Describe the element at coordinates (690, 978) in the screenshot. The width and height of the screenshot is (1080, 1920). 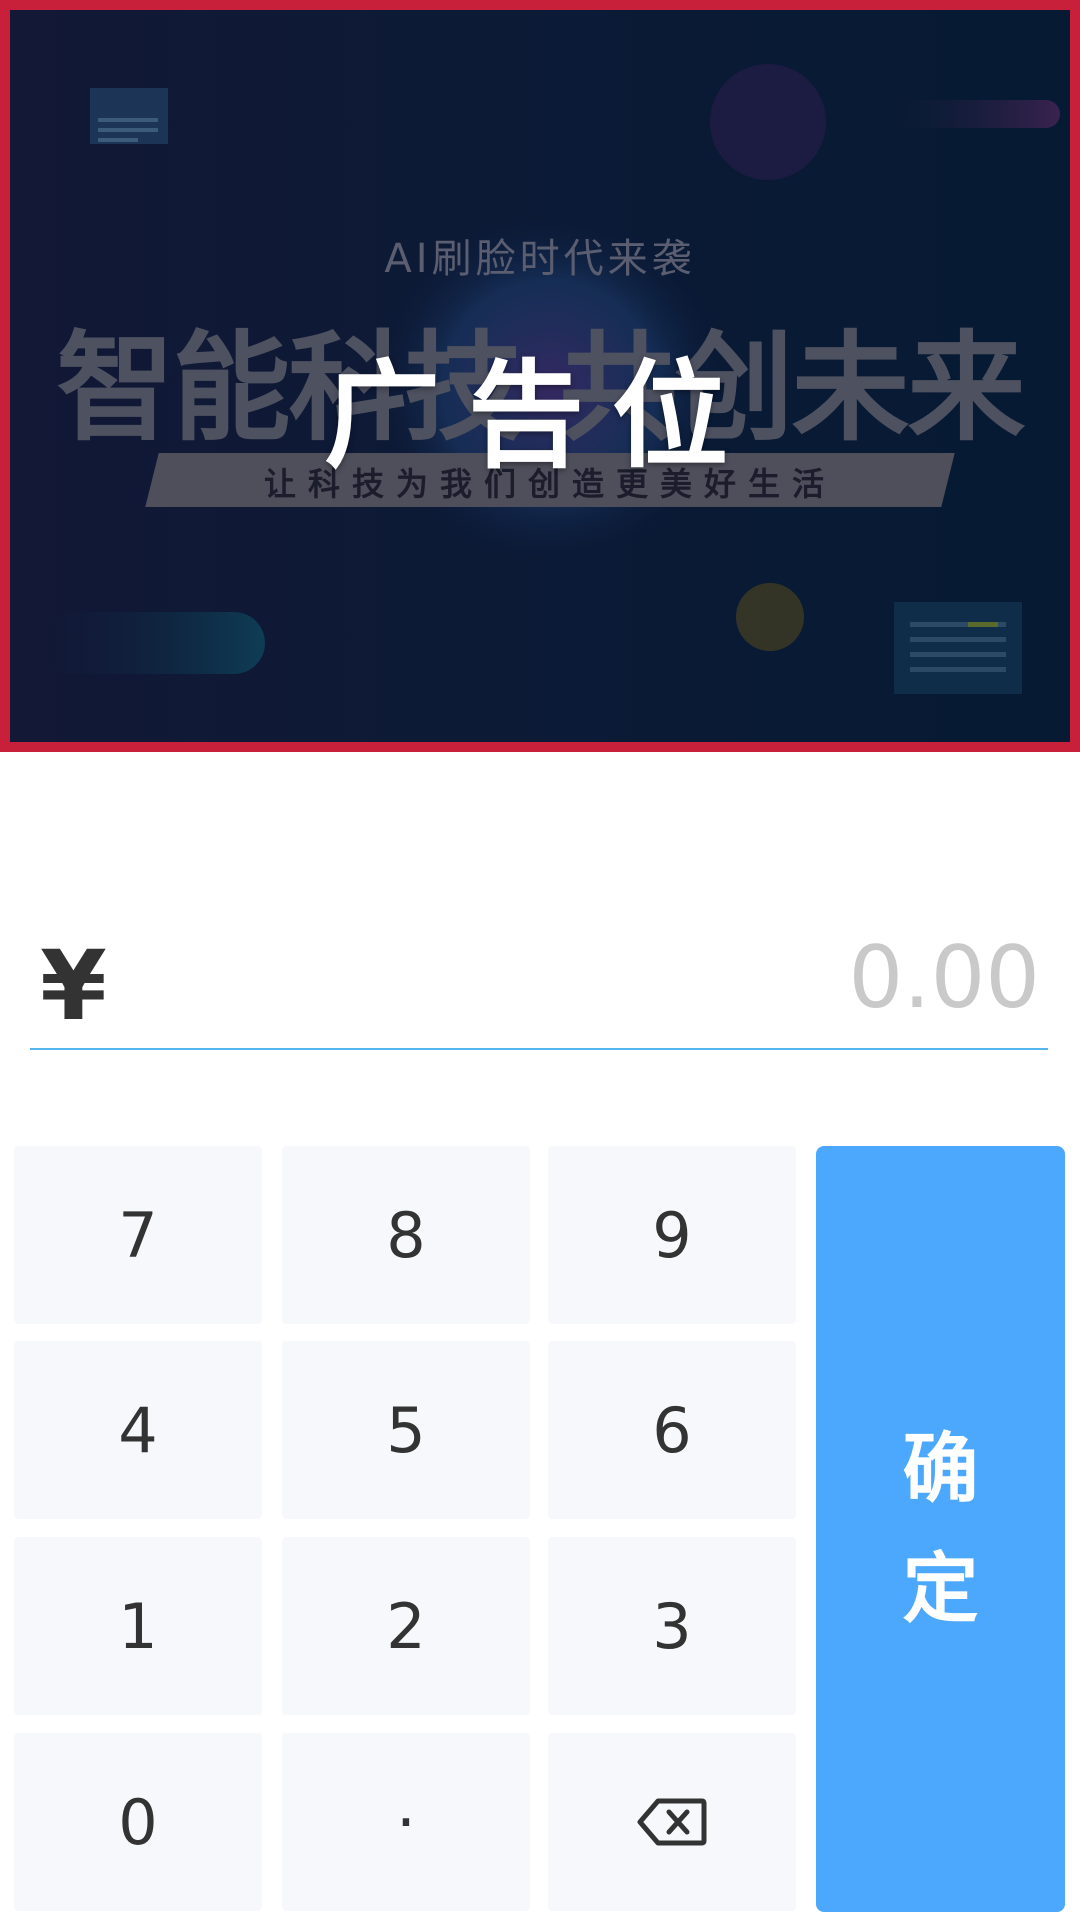
I see `amount-input` at that location.